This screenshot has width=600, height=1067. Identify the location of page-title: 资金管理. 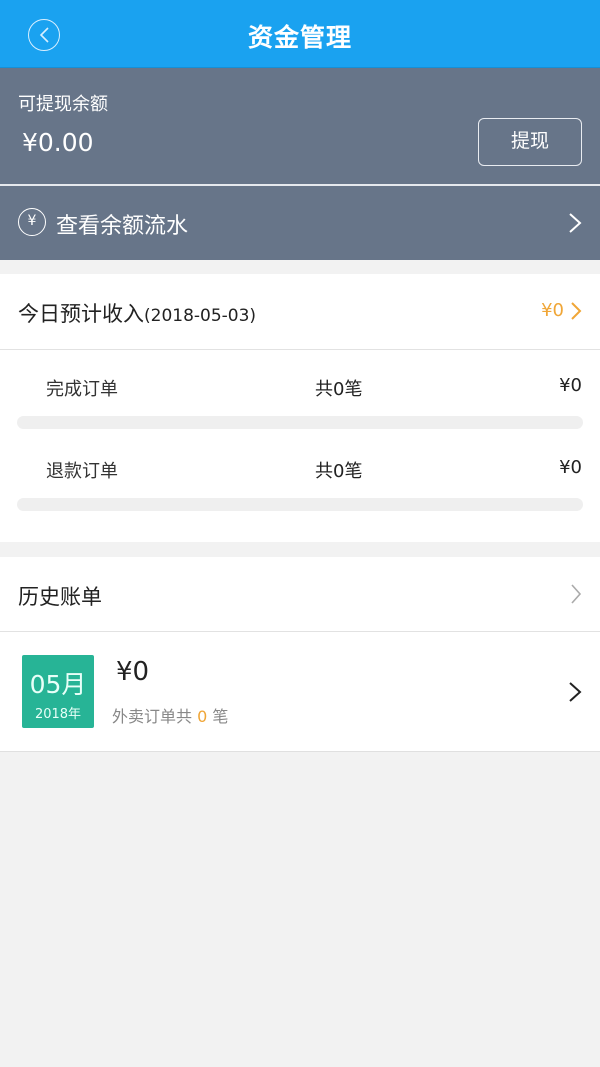
(299, 37).